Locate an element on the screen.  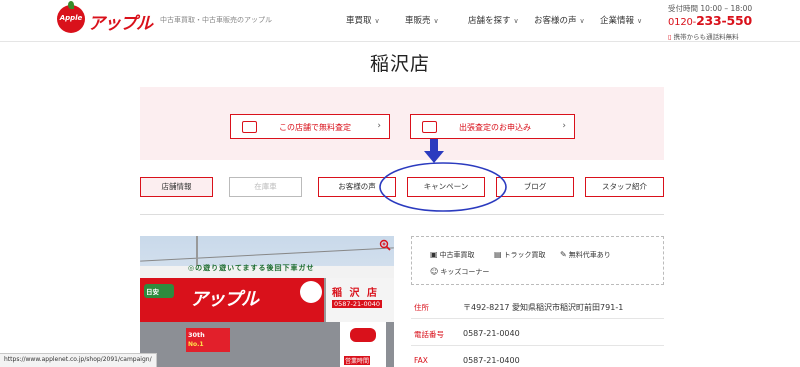
info-value: 0587-21-0400 is located at coordinates (491, 360).